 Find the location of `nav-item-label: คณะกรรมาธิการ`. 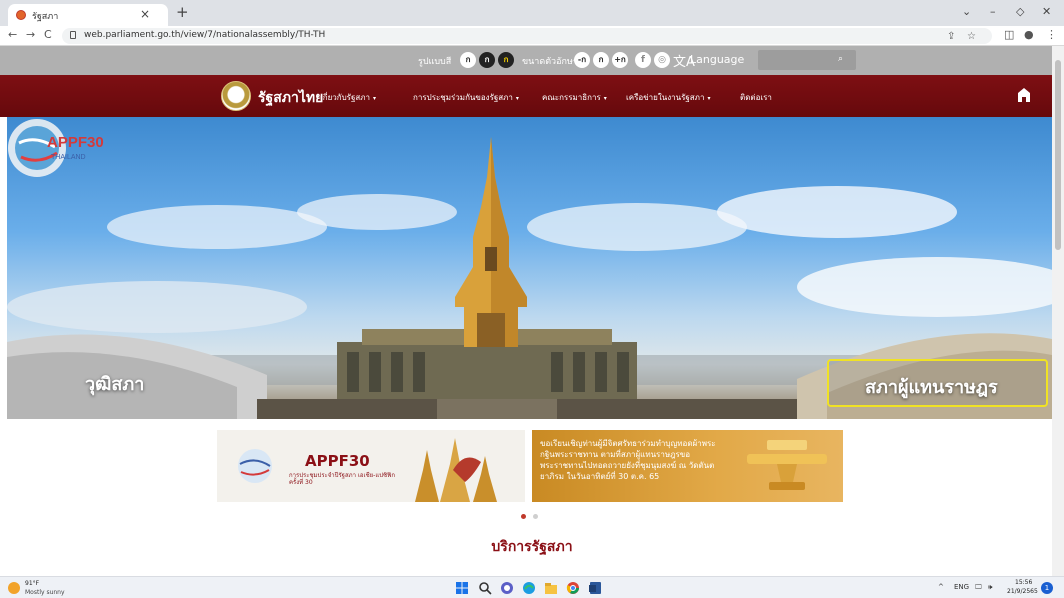

nav-item-label: คณะกรรมาธิการ is located at coordinates (571, 97).